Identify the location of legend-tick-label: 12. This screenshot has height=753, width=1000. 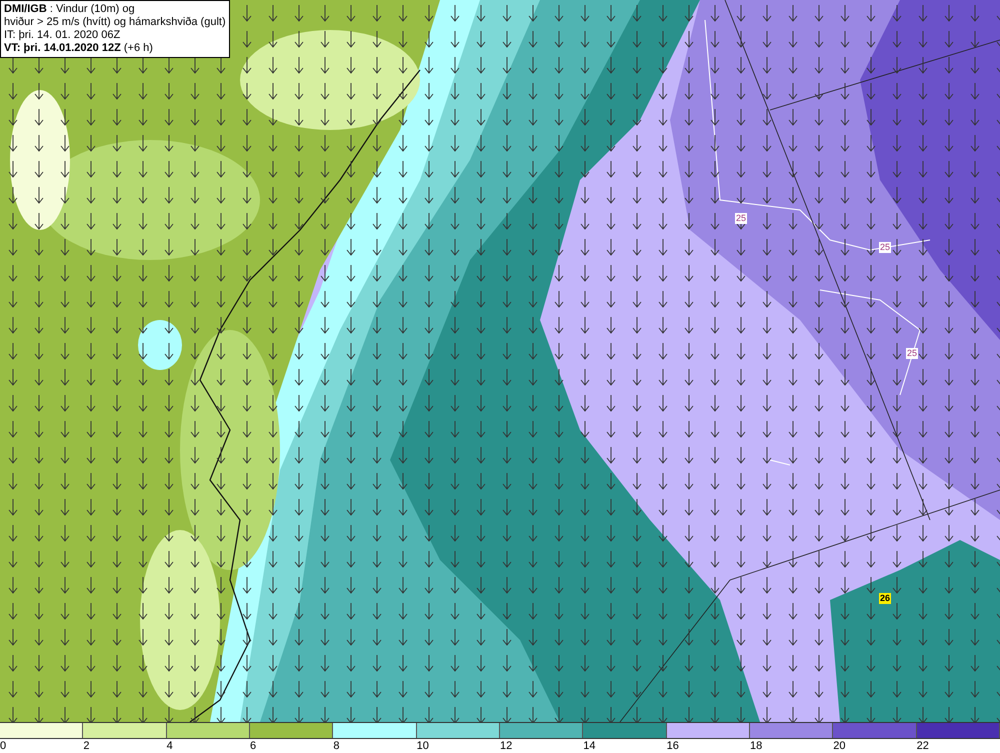
(506, 746).